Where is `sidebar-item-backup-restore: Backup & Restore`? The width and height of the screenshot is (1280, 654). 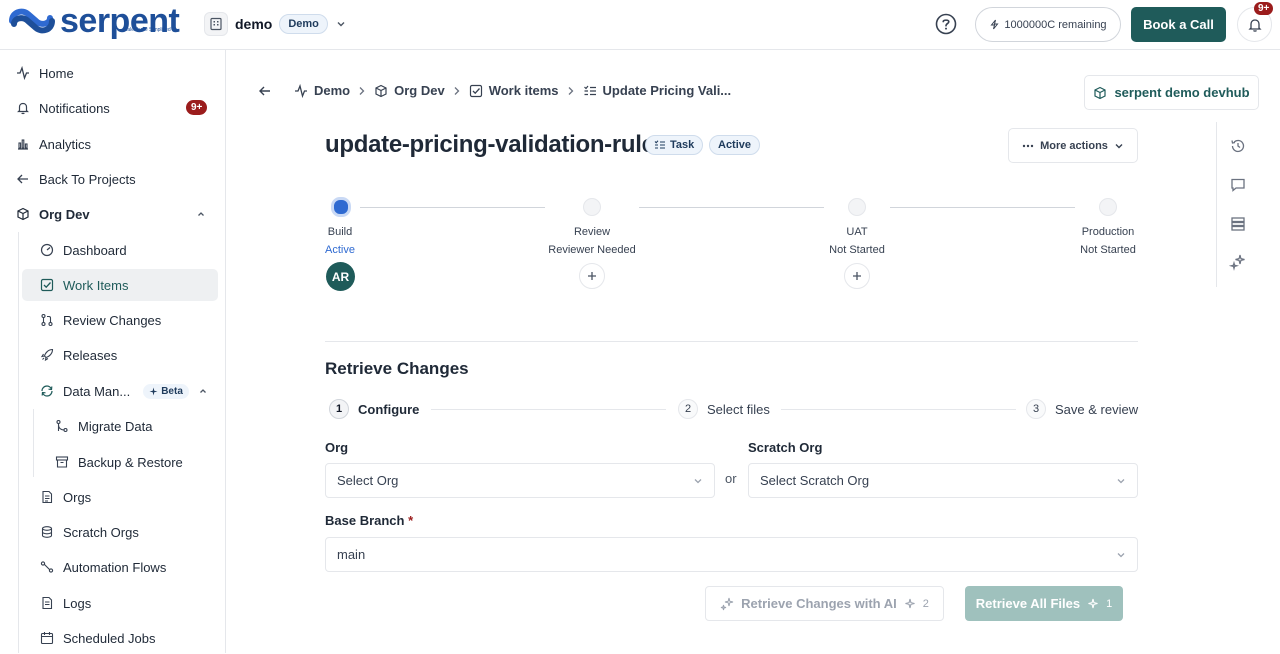 sidebar-item-backup-restore: Backup & Restore is located at coordinates (136, 462).